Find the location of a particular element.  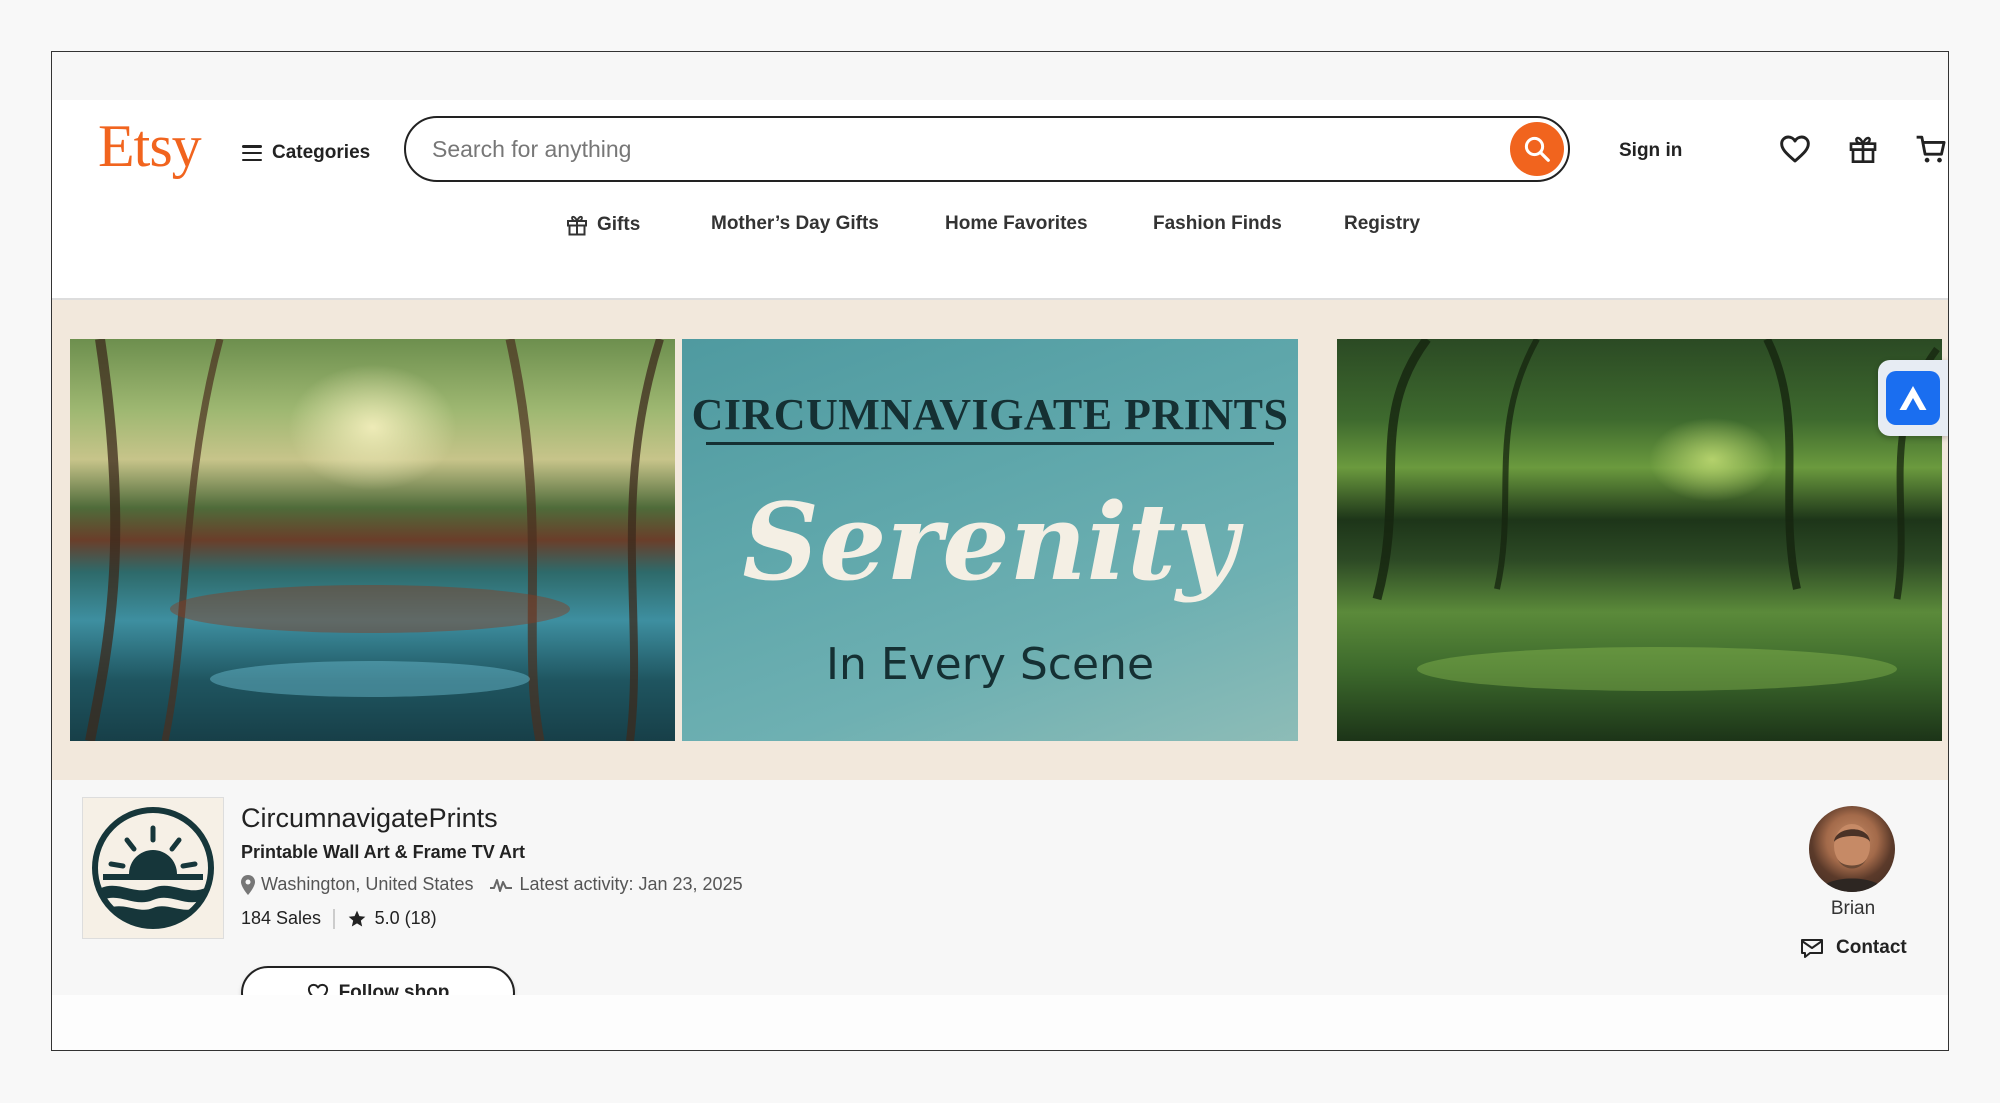

latest-activity: Latest activity: Jan 23, 2025 is located at coordinates (631, 884).